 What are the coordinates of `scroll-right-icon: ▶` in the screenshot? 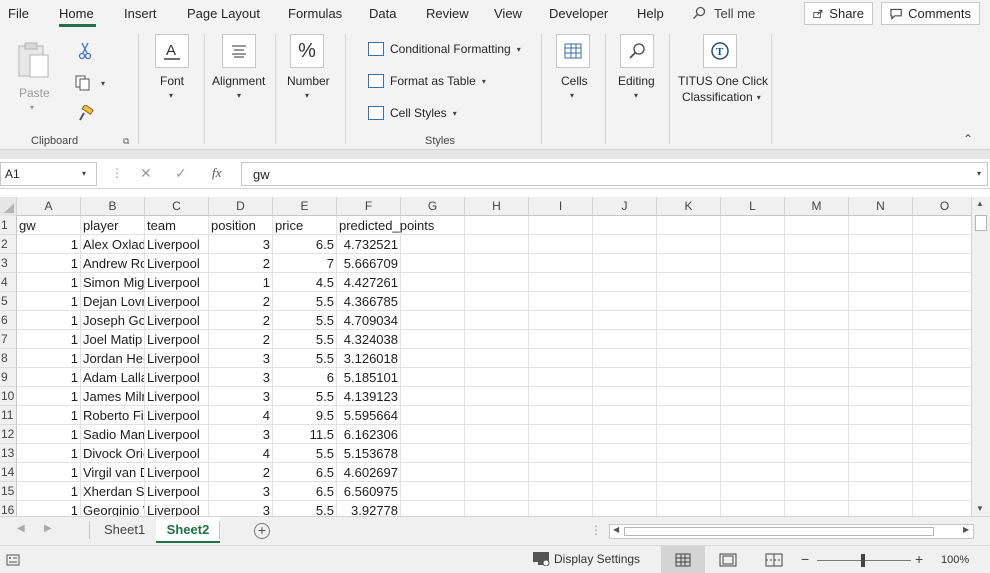 It's located at (966, 529).